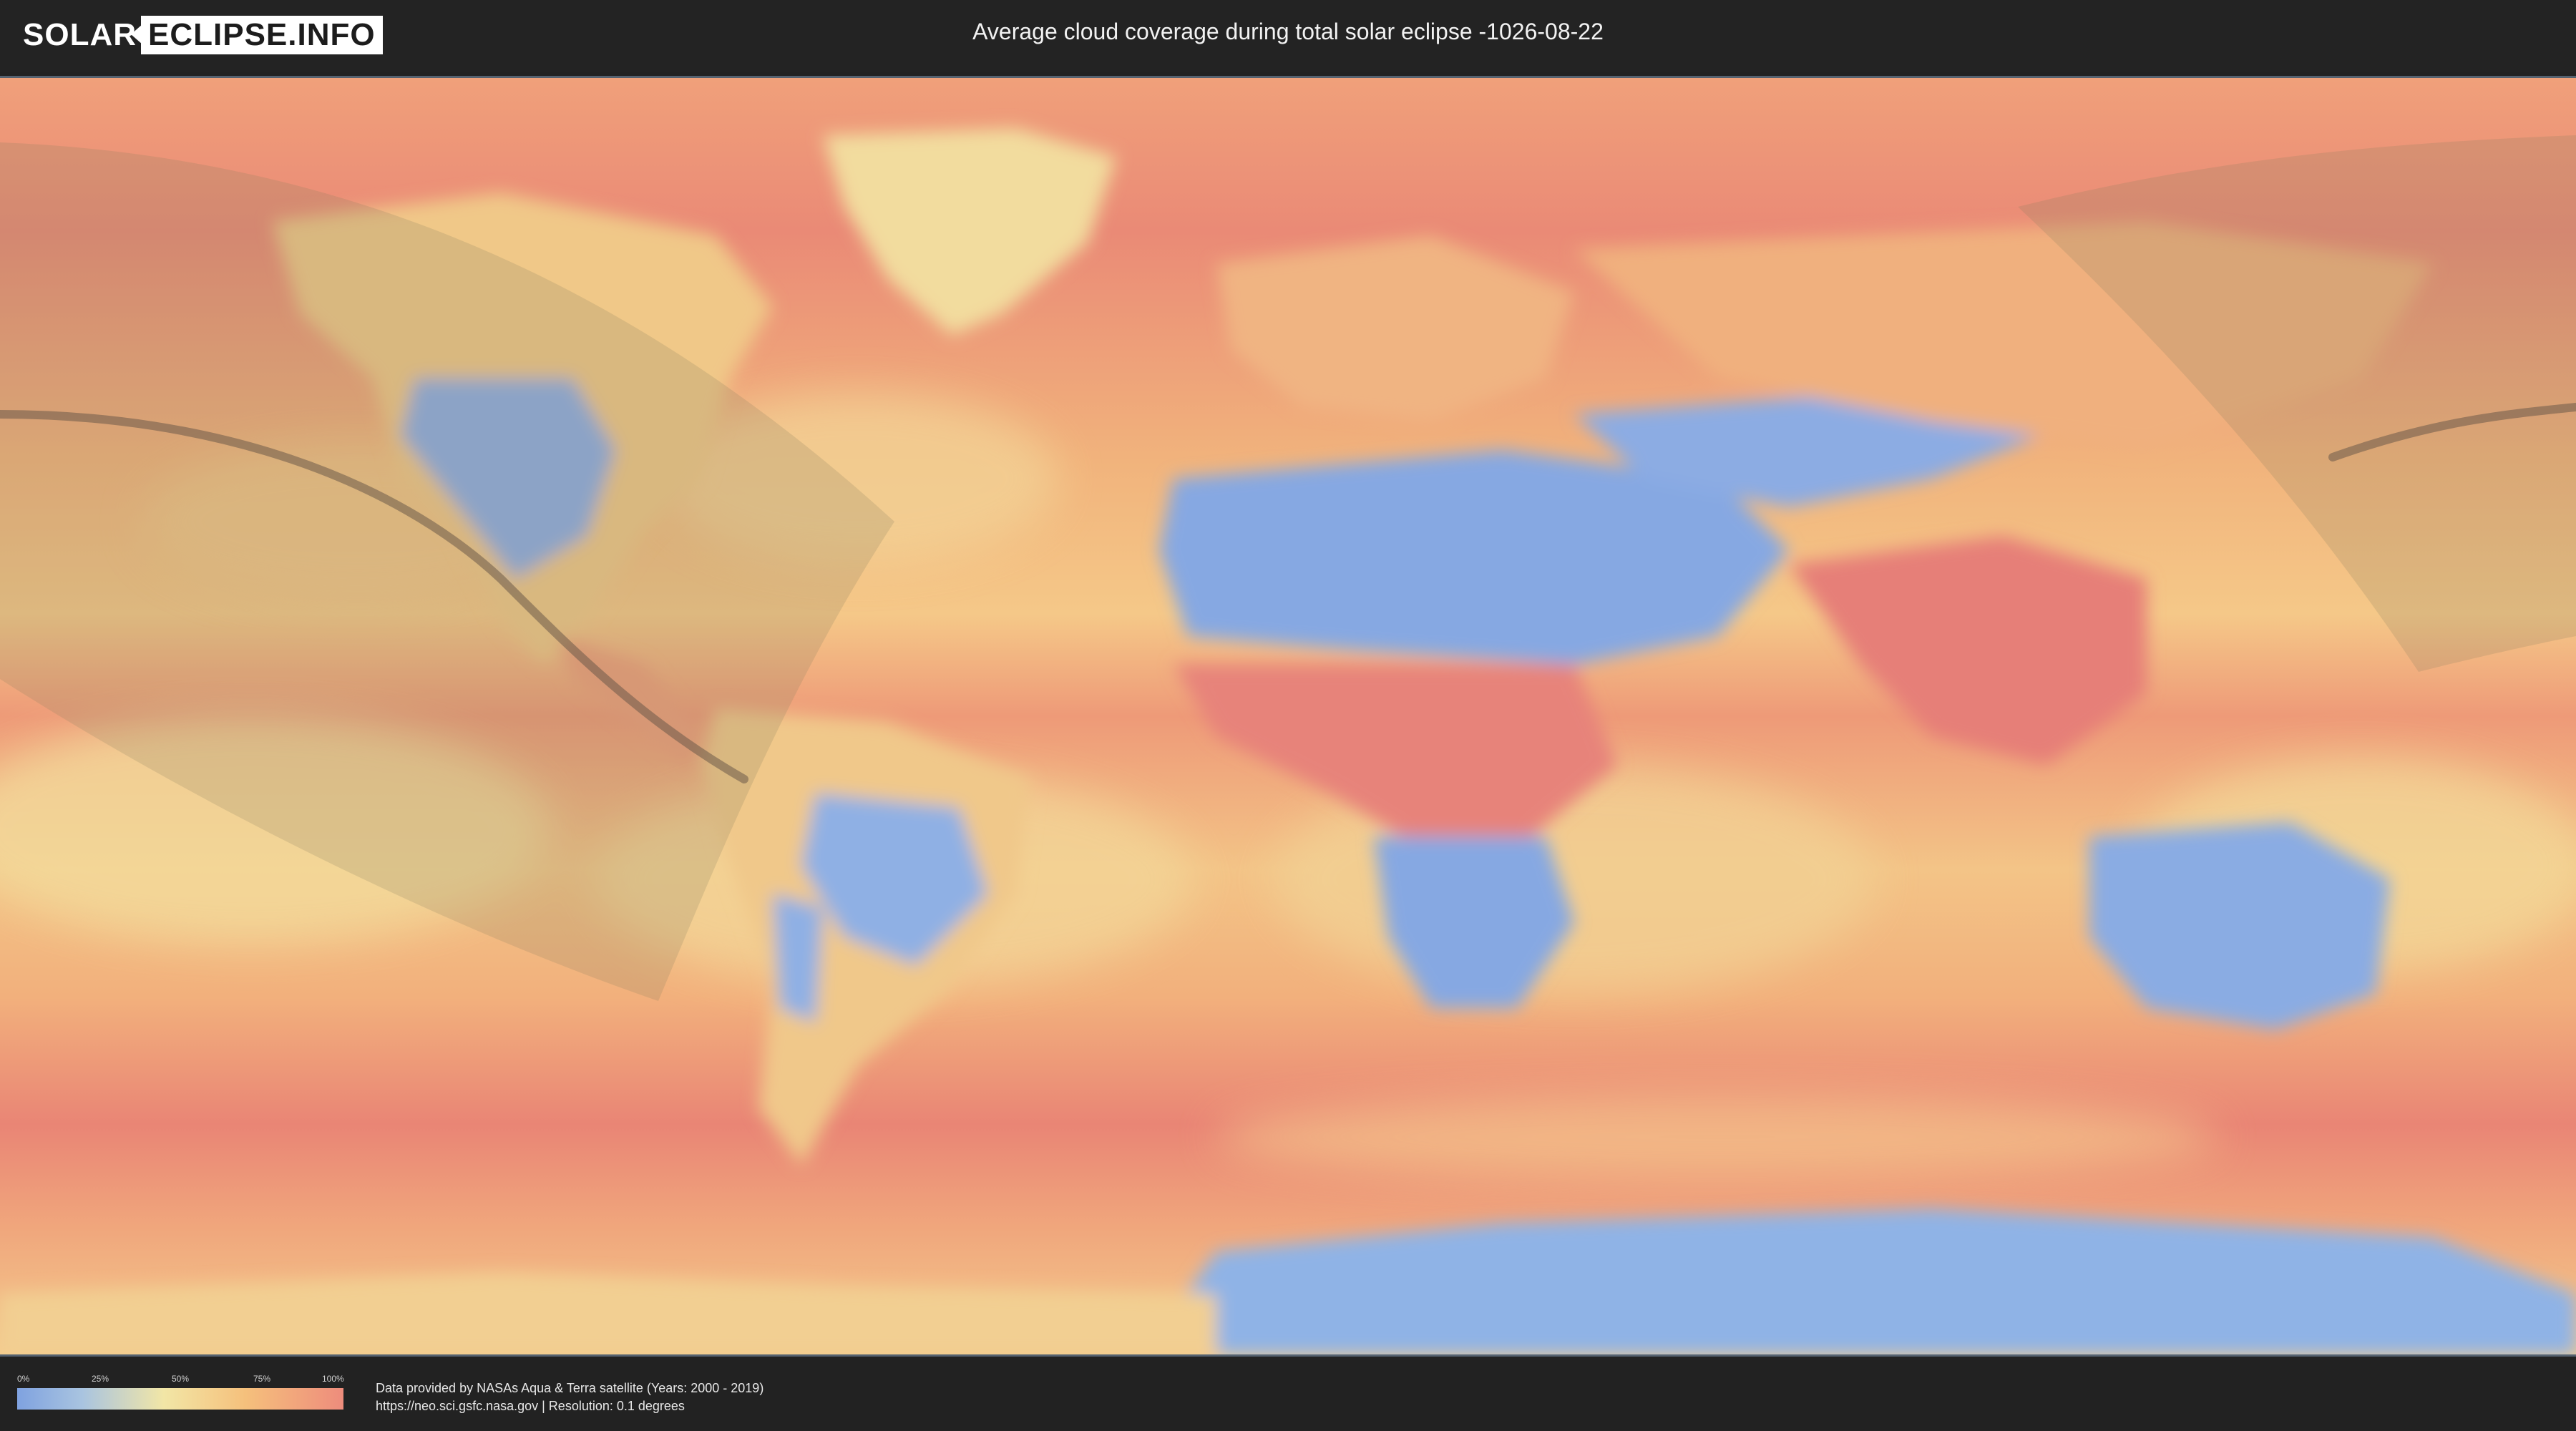  Describe the element at coordinates (333, 1379) in the screenshot. I see `legend-tick-100: 100%` at that location.